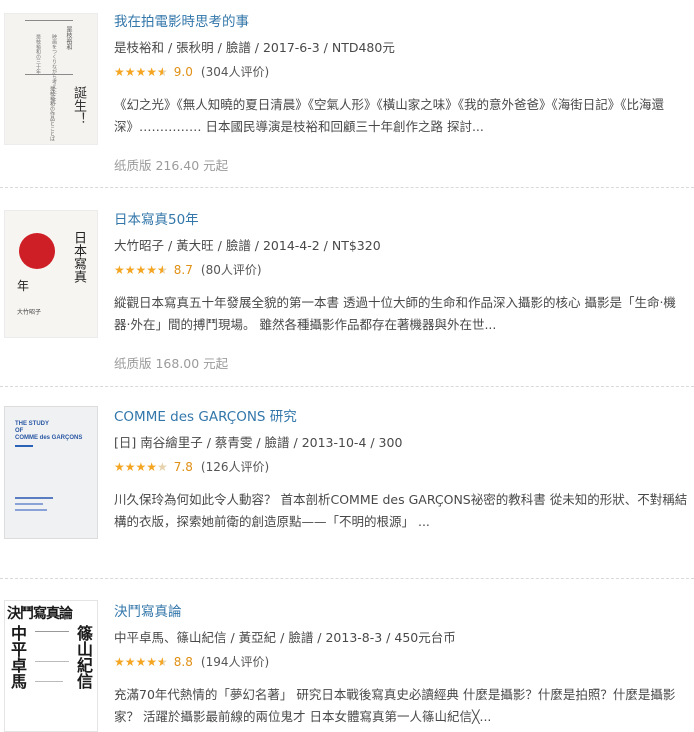 The width and height of the screenshot is (694, 732). Describe the element at coordinates (401, 22) in the screenshot. I see `book-title-link: 我在拍電影時思考的事` at that location.